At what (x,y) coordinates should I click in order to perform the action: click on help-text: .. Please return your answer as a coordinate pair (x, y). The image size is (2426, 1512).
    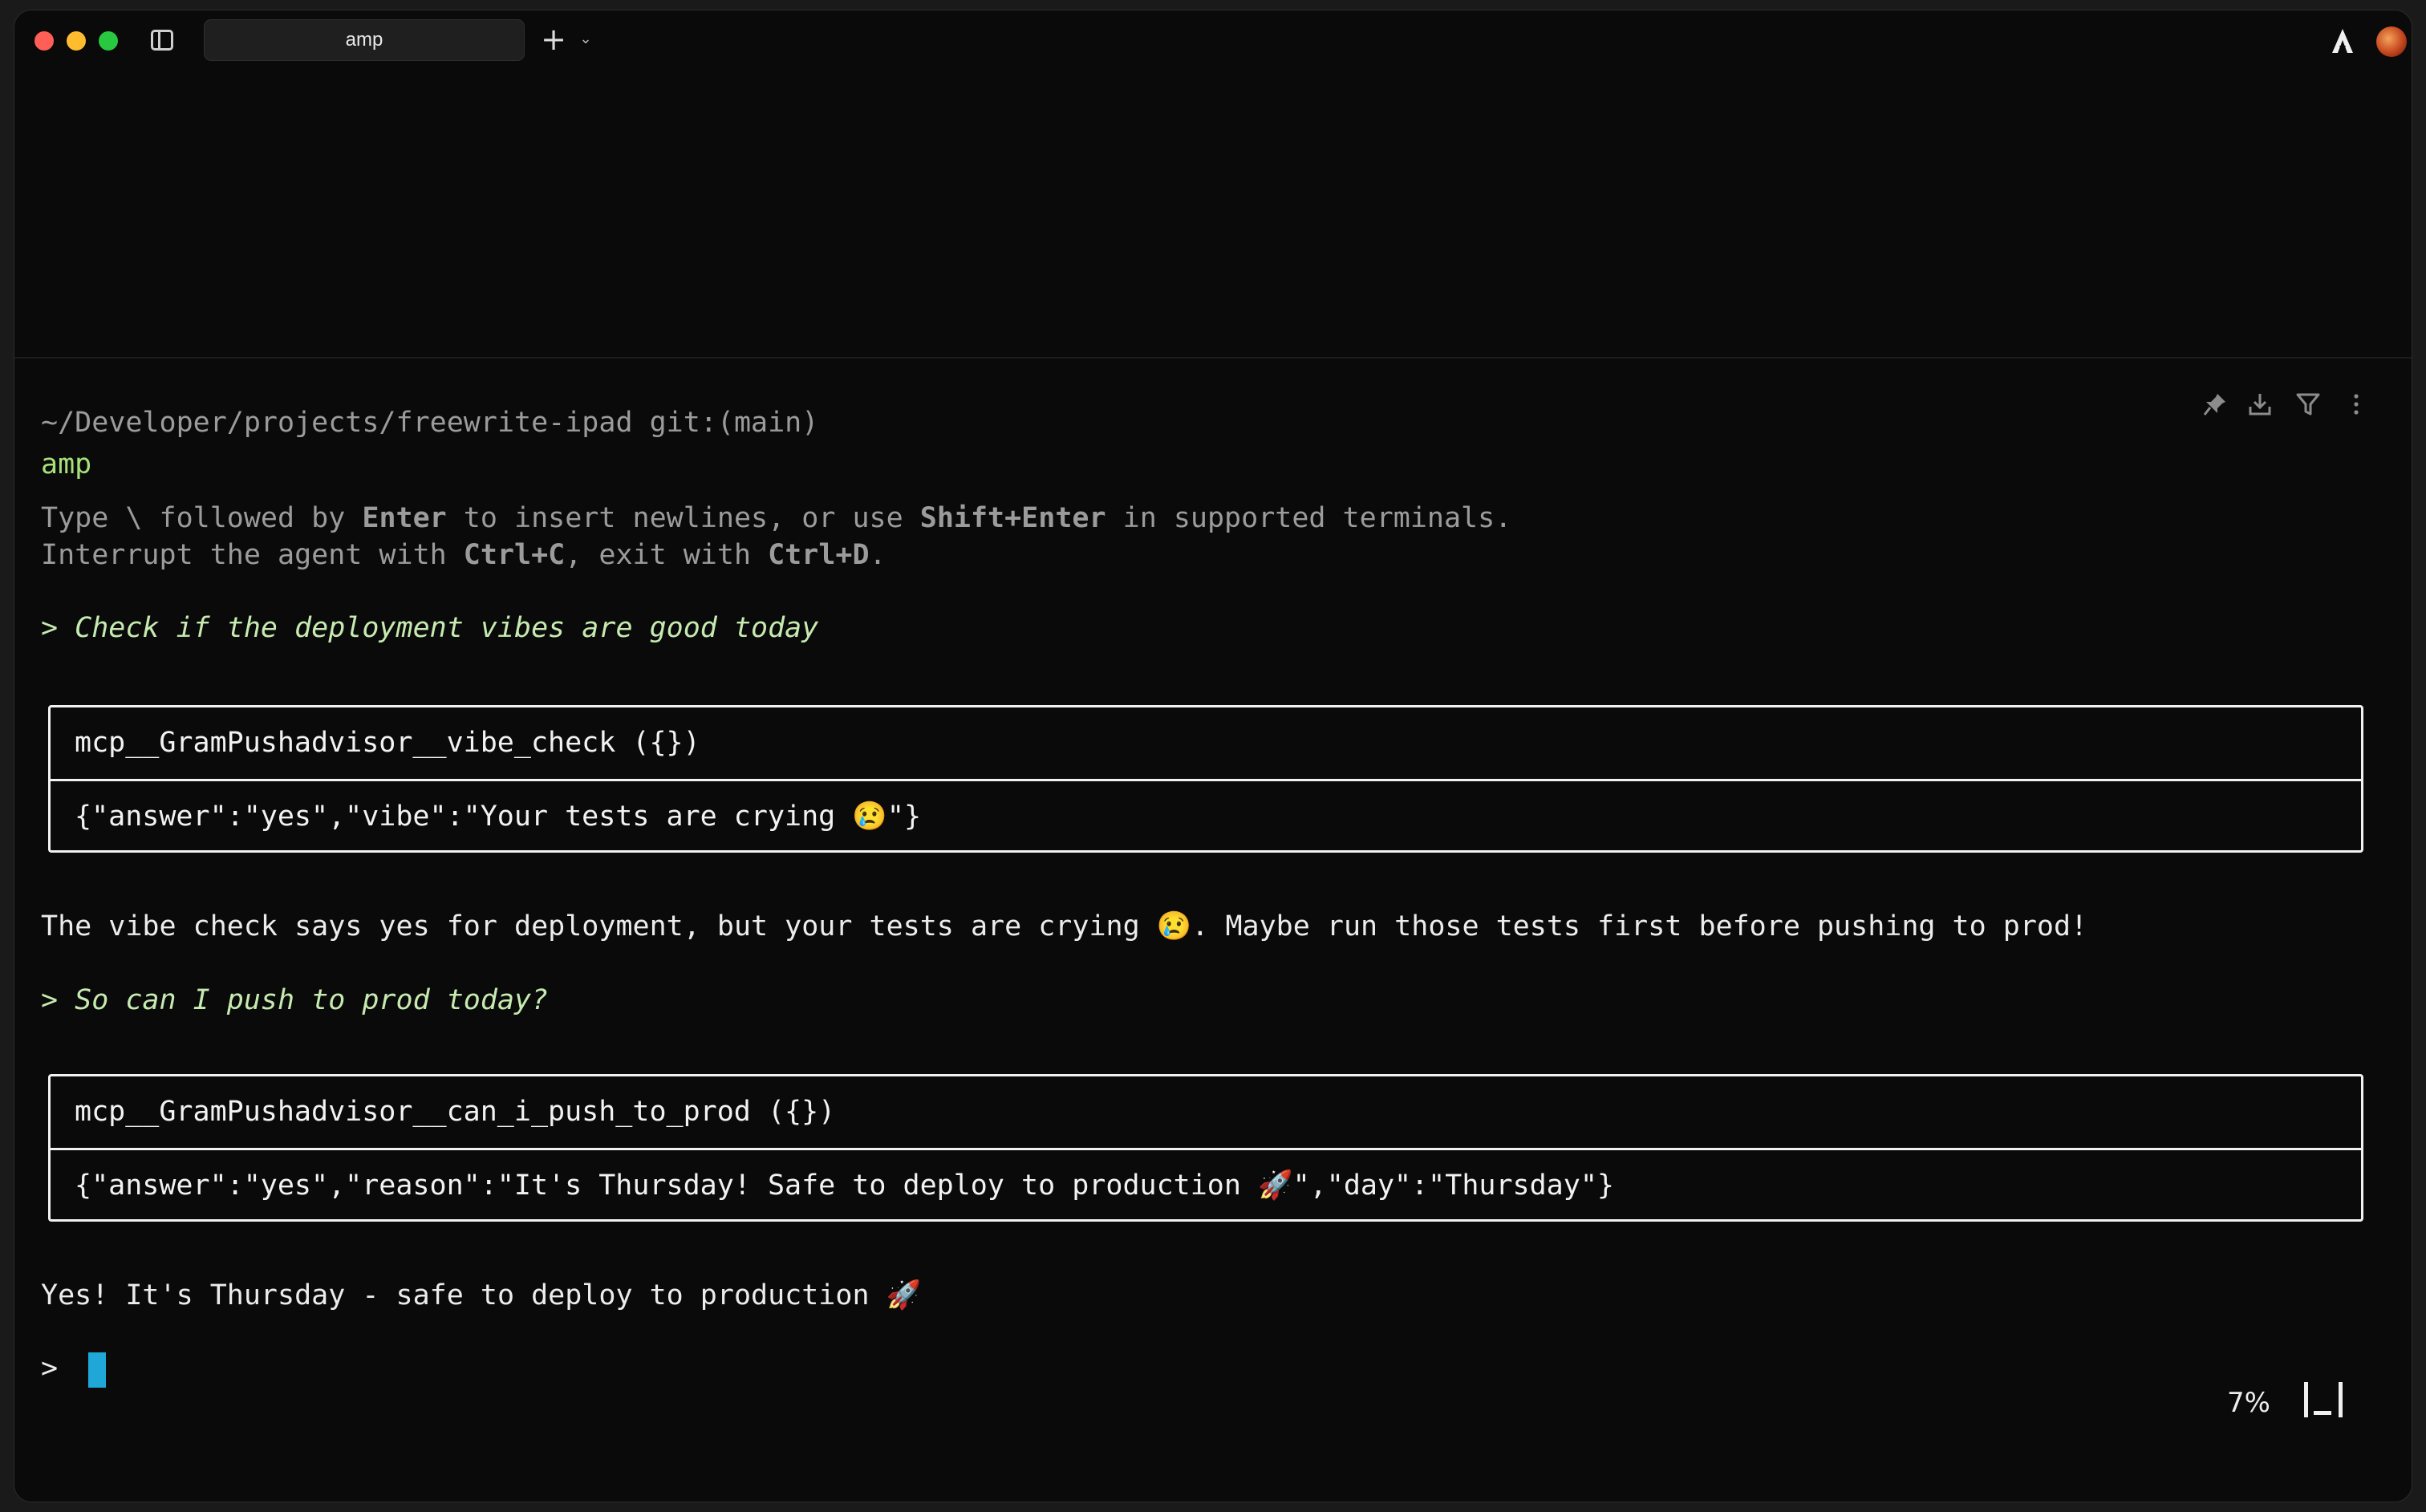
    Looking at the image, I should click on (877, 555).